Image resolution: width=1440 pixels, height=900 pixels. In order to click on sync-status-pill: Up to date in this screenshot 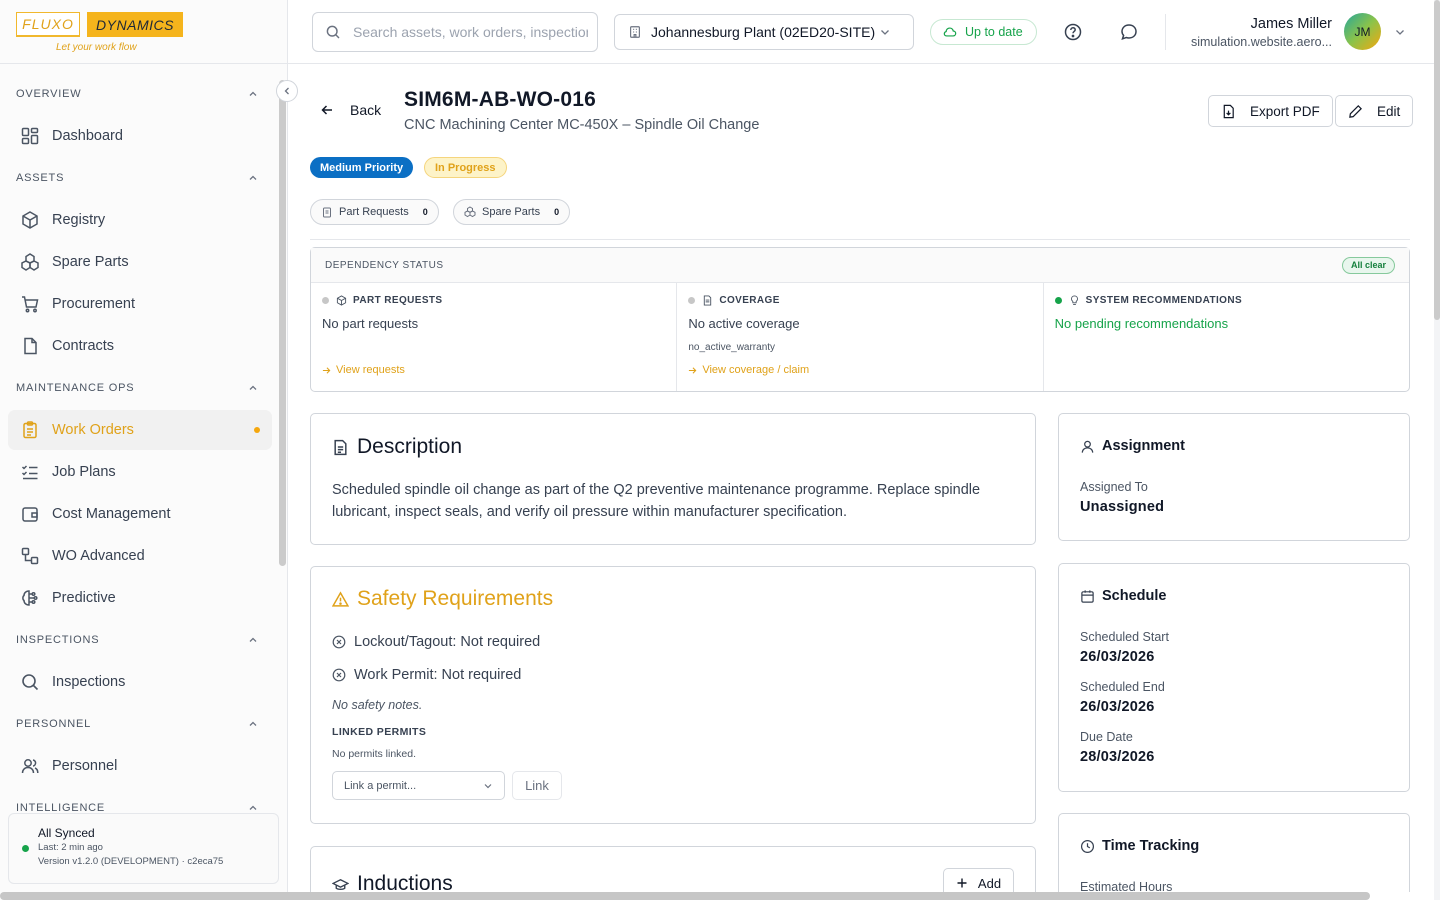, I will do `click(983, 32)`.